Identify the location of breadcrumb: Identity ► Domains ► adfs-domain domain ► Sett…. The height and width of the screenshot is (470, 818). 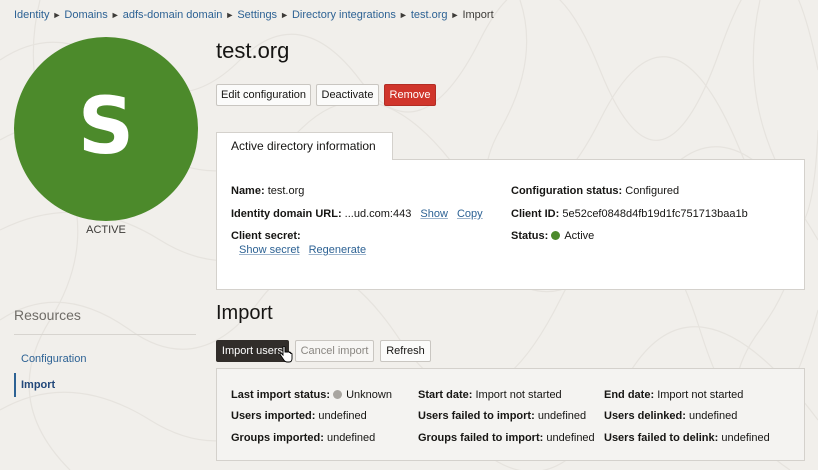
(254, 15).